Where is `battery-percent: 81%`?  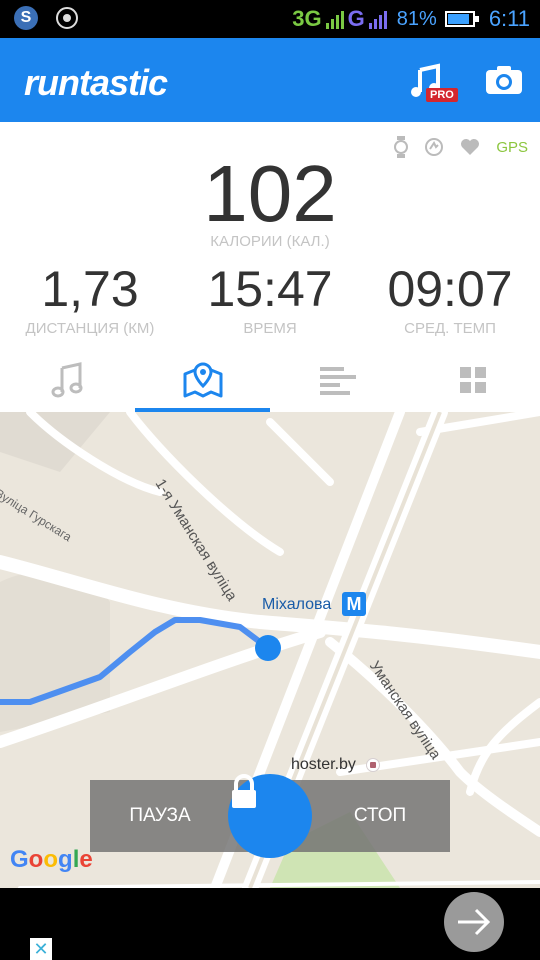 battery-percent: 81% is located at coordinates (416, 18).